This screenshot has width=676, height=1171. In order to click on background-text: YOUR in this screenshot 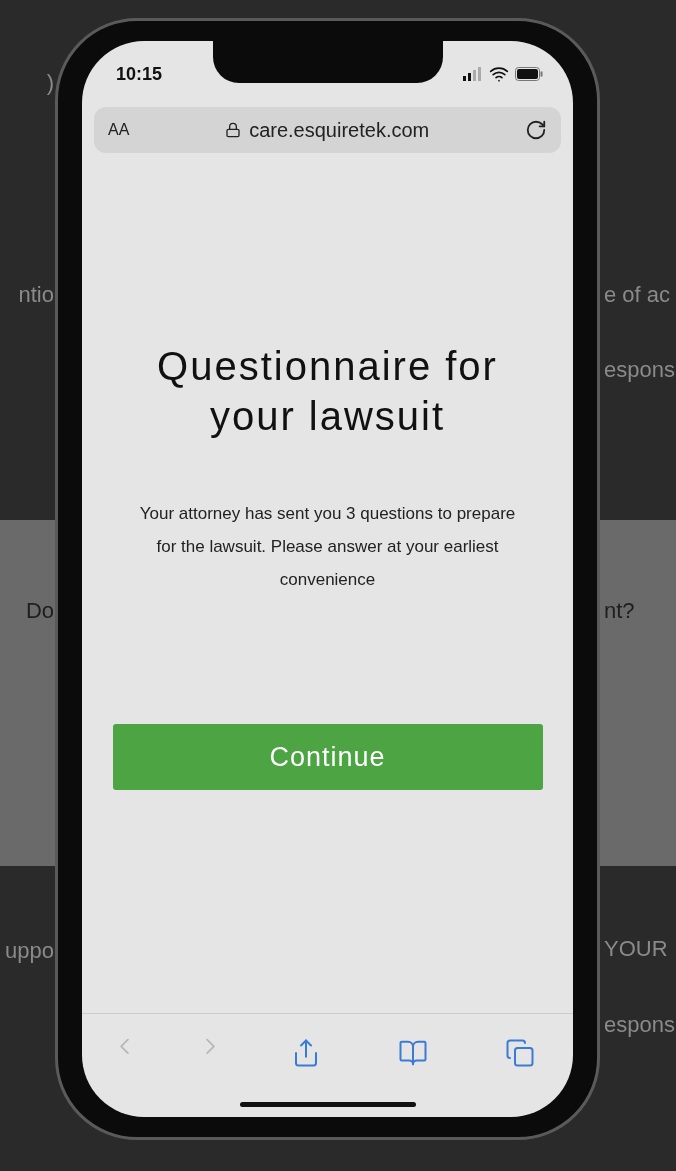, I will do `click(636, 949)`.